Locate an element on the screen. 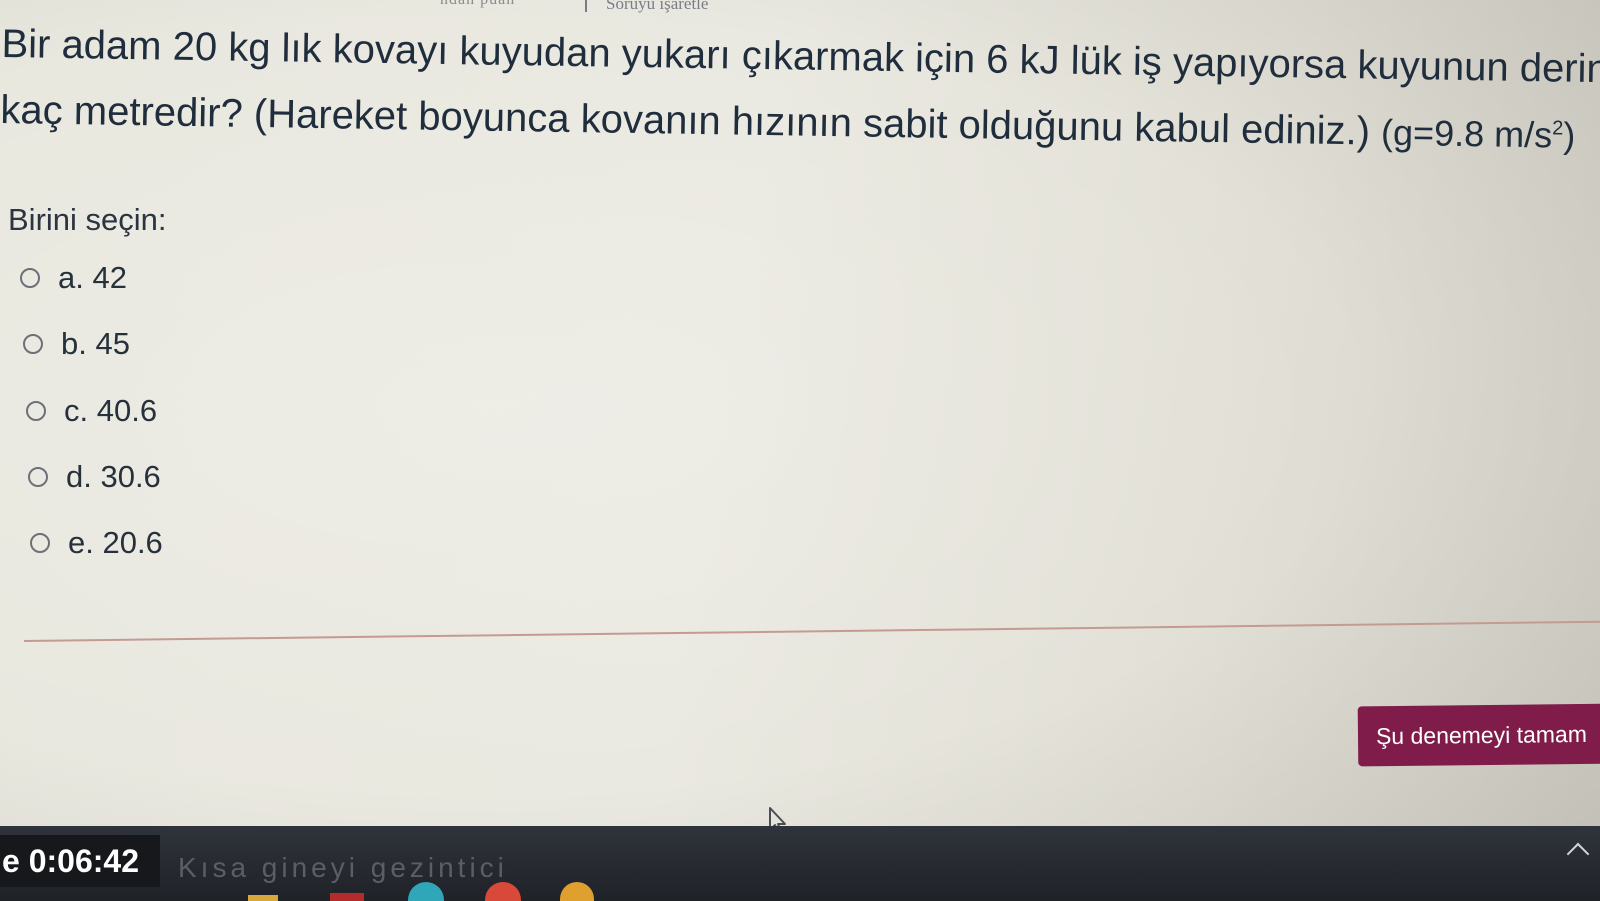 The height and width of the screenshot is (901, 1600). option-b: b. 45 is located at coordinates (76, 344).